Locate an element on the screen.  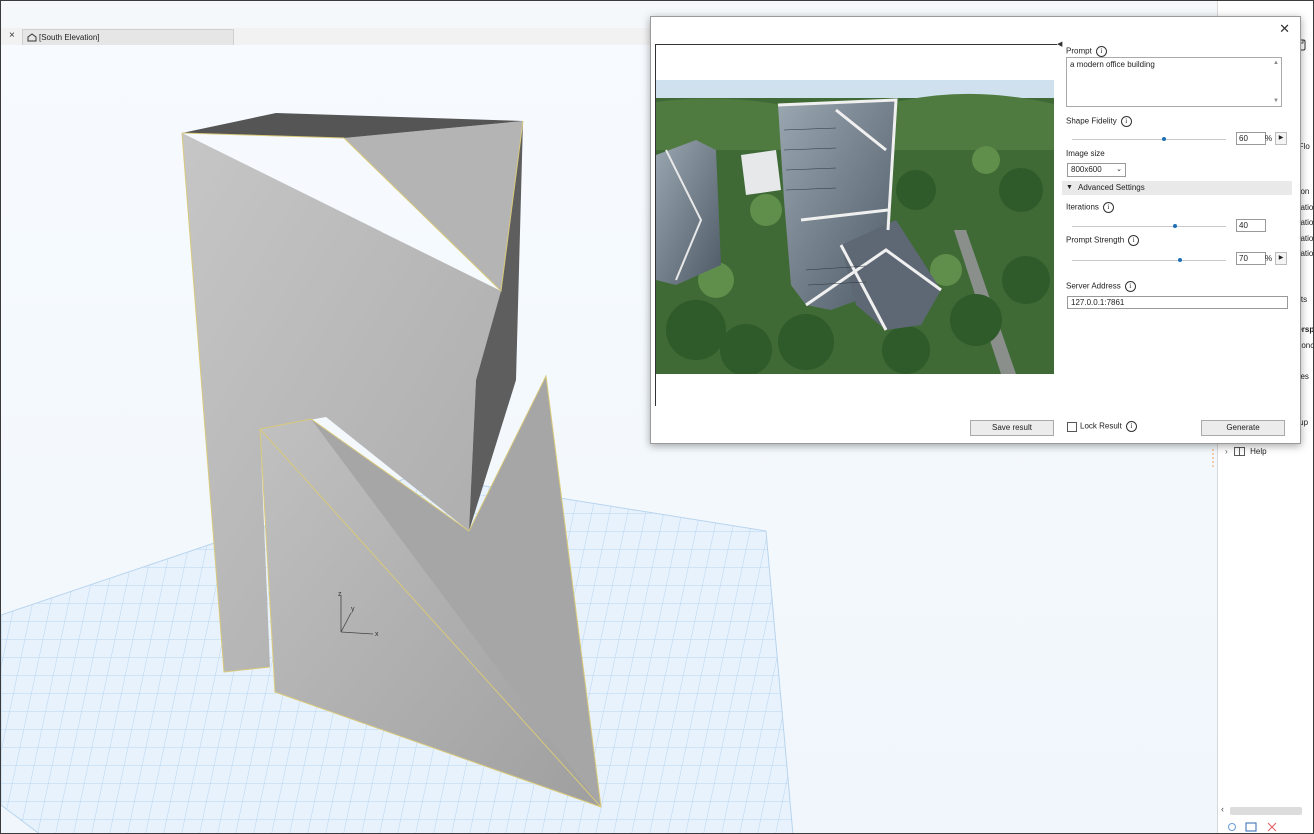
svg-text: z is located at coordinates (340, 594).